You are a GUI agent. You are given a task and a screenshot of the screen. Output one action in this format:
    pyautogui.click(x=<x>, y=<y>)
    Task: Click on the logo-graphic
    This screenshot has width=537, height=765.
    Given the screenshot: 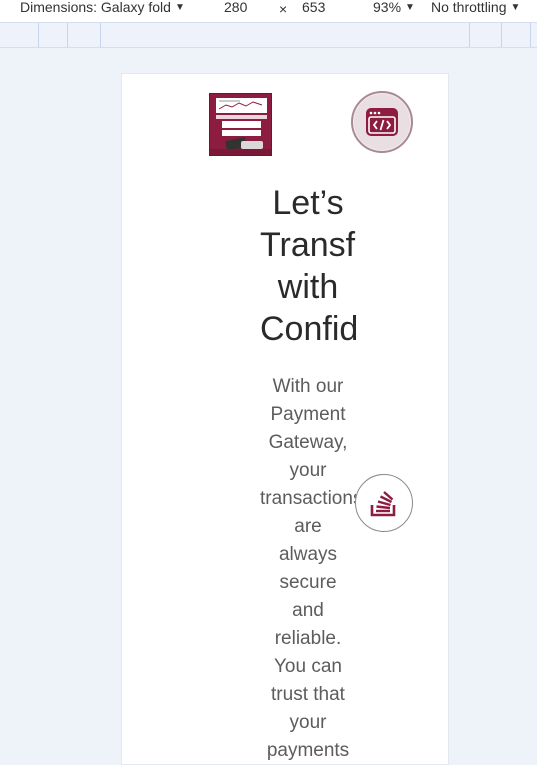 What is the action you would take?
    pyautogui.click(x=240, y=126)
    